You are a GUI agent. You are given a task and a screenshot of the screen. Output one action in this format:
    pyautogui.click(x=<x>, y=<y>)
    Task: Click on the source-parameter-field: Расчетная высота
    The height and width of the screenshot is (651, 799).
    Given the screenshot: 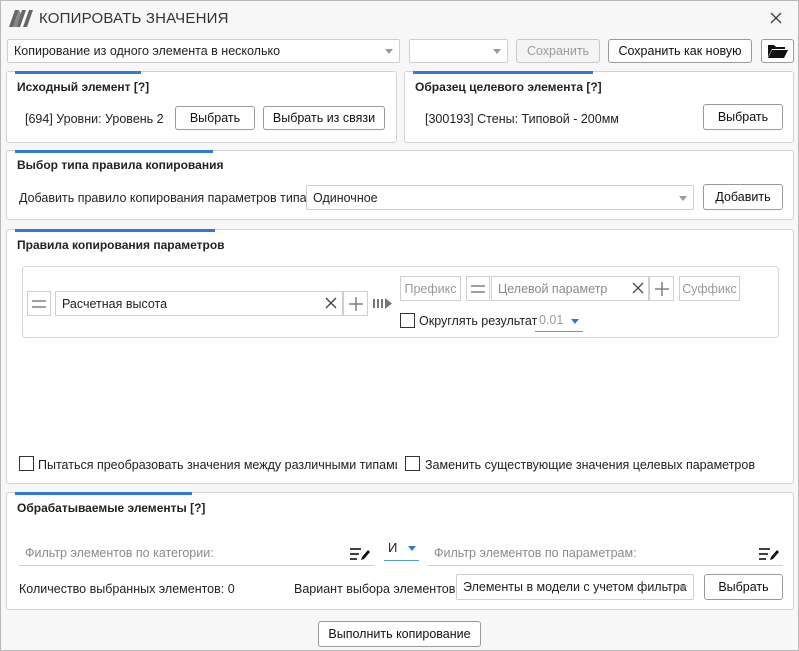 What is the action you would take?
    pyautogui.click(x=199, y=303)
    